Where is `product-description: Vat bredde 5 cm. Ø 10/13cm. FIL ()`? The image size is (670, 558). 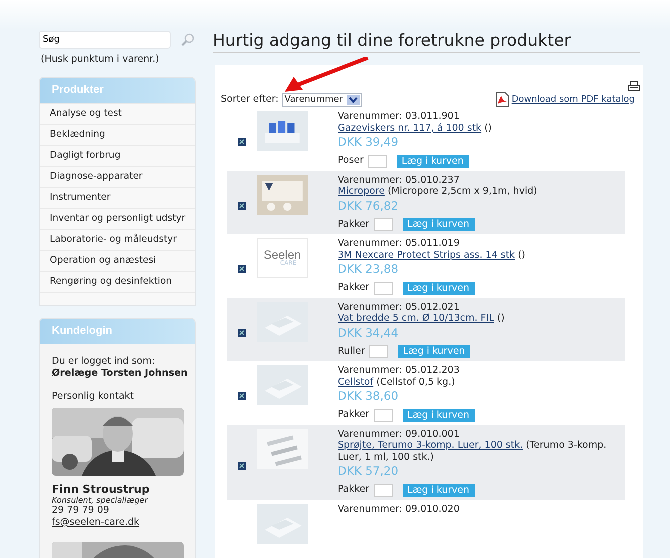
product-description: Vat bredde 5 cm. Ø 10/13cm. FIL () is located at coordinates (422, 318).